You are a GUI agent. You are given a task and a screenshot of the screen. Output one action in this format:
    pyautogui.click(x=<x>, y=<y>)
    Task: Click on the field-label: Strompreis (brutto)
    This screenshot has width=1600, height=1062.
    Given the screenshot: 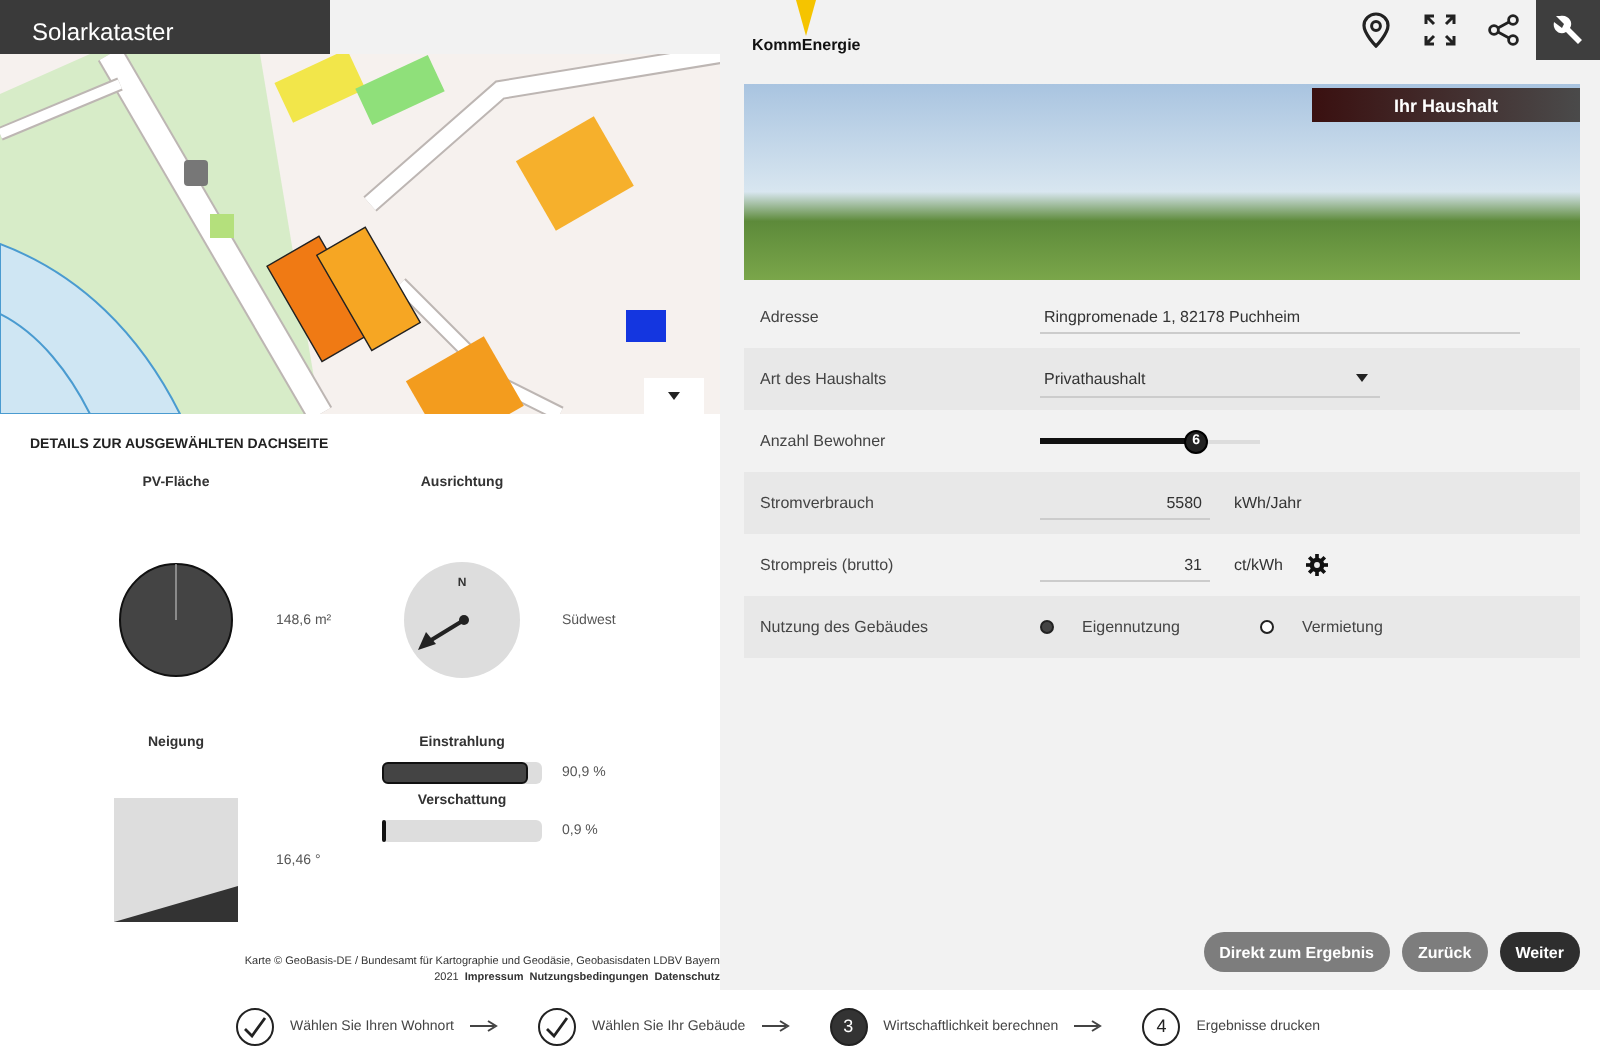 What is the action you would take?
    pyautogui.click(x=828, y=565)
    